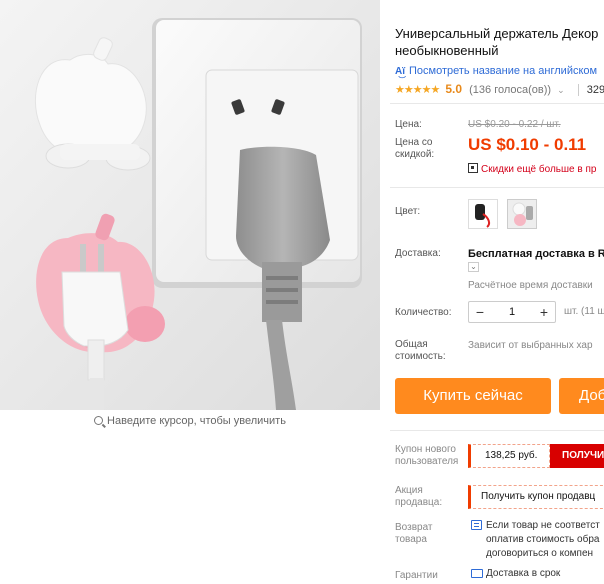 This screenshot has width=604, height=584. I want to click on seller-promo-label: Акция продавца:, so click(418, 497).